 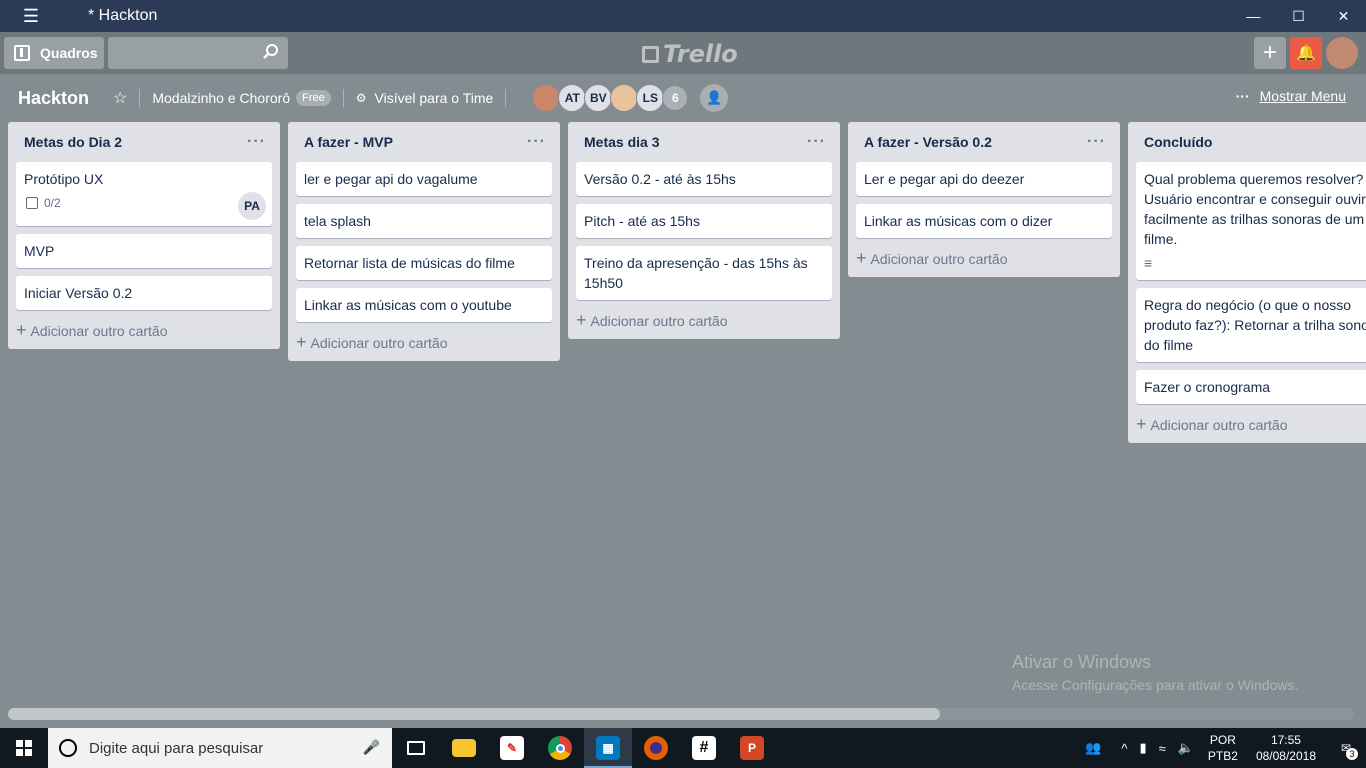 I want to click on card: MVP, so click(x=144, y=251).